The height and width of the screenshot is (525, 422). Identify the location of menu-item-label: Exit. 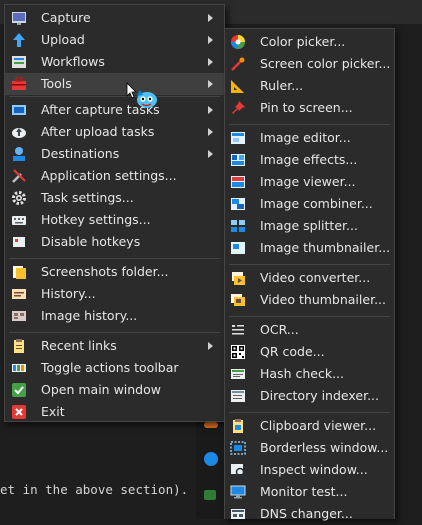
(53, 411).